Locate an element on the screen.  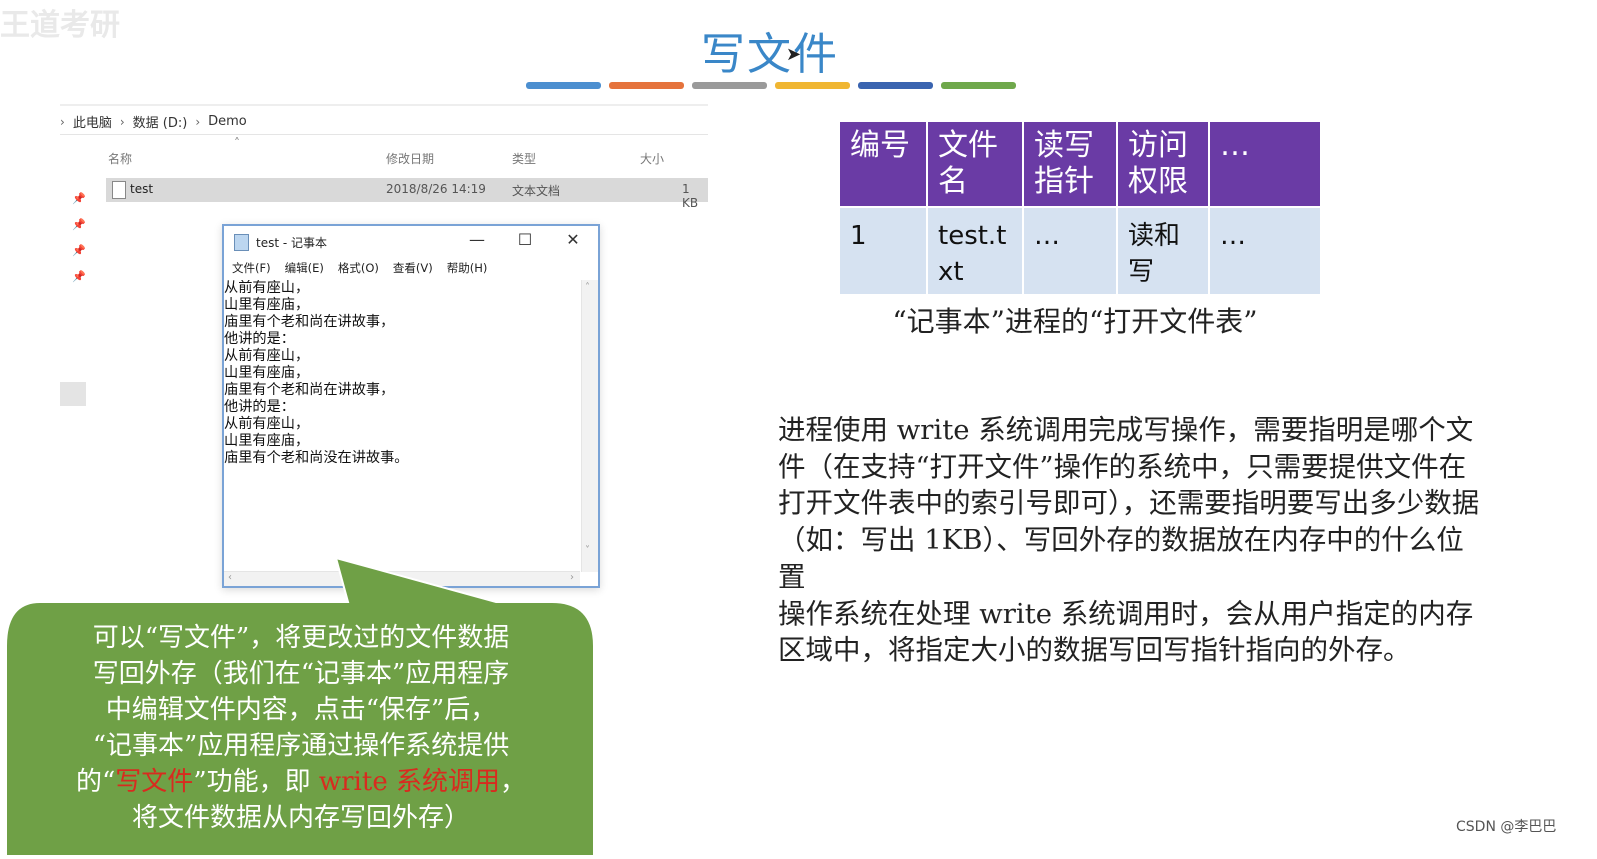
file-row-test: test 2018/8/26 14:19 文本文档 1 KB is located at coordinates (407, 194).